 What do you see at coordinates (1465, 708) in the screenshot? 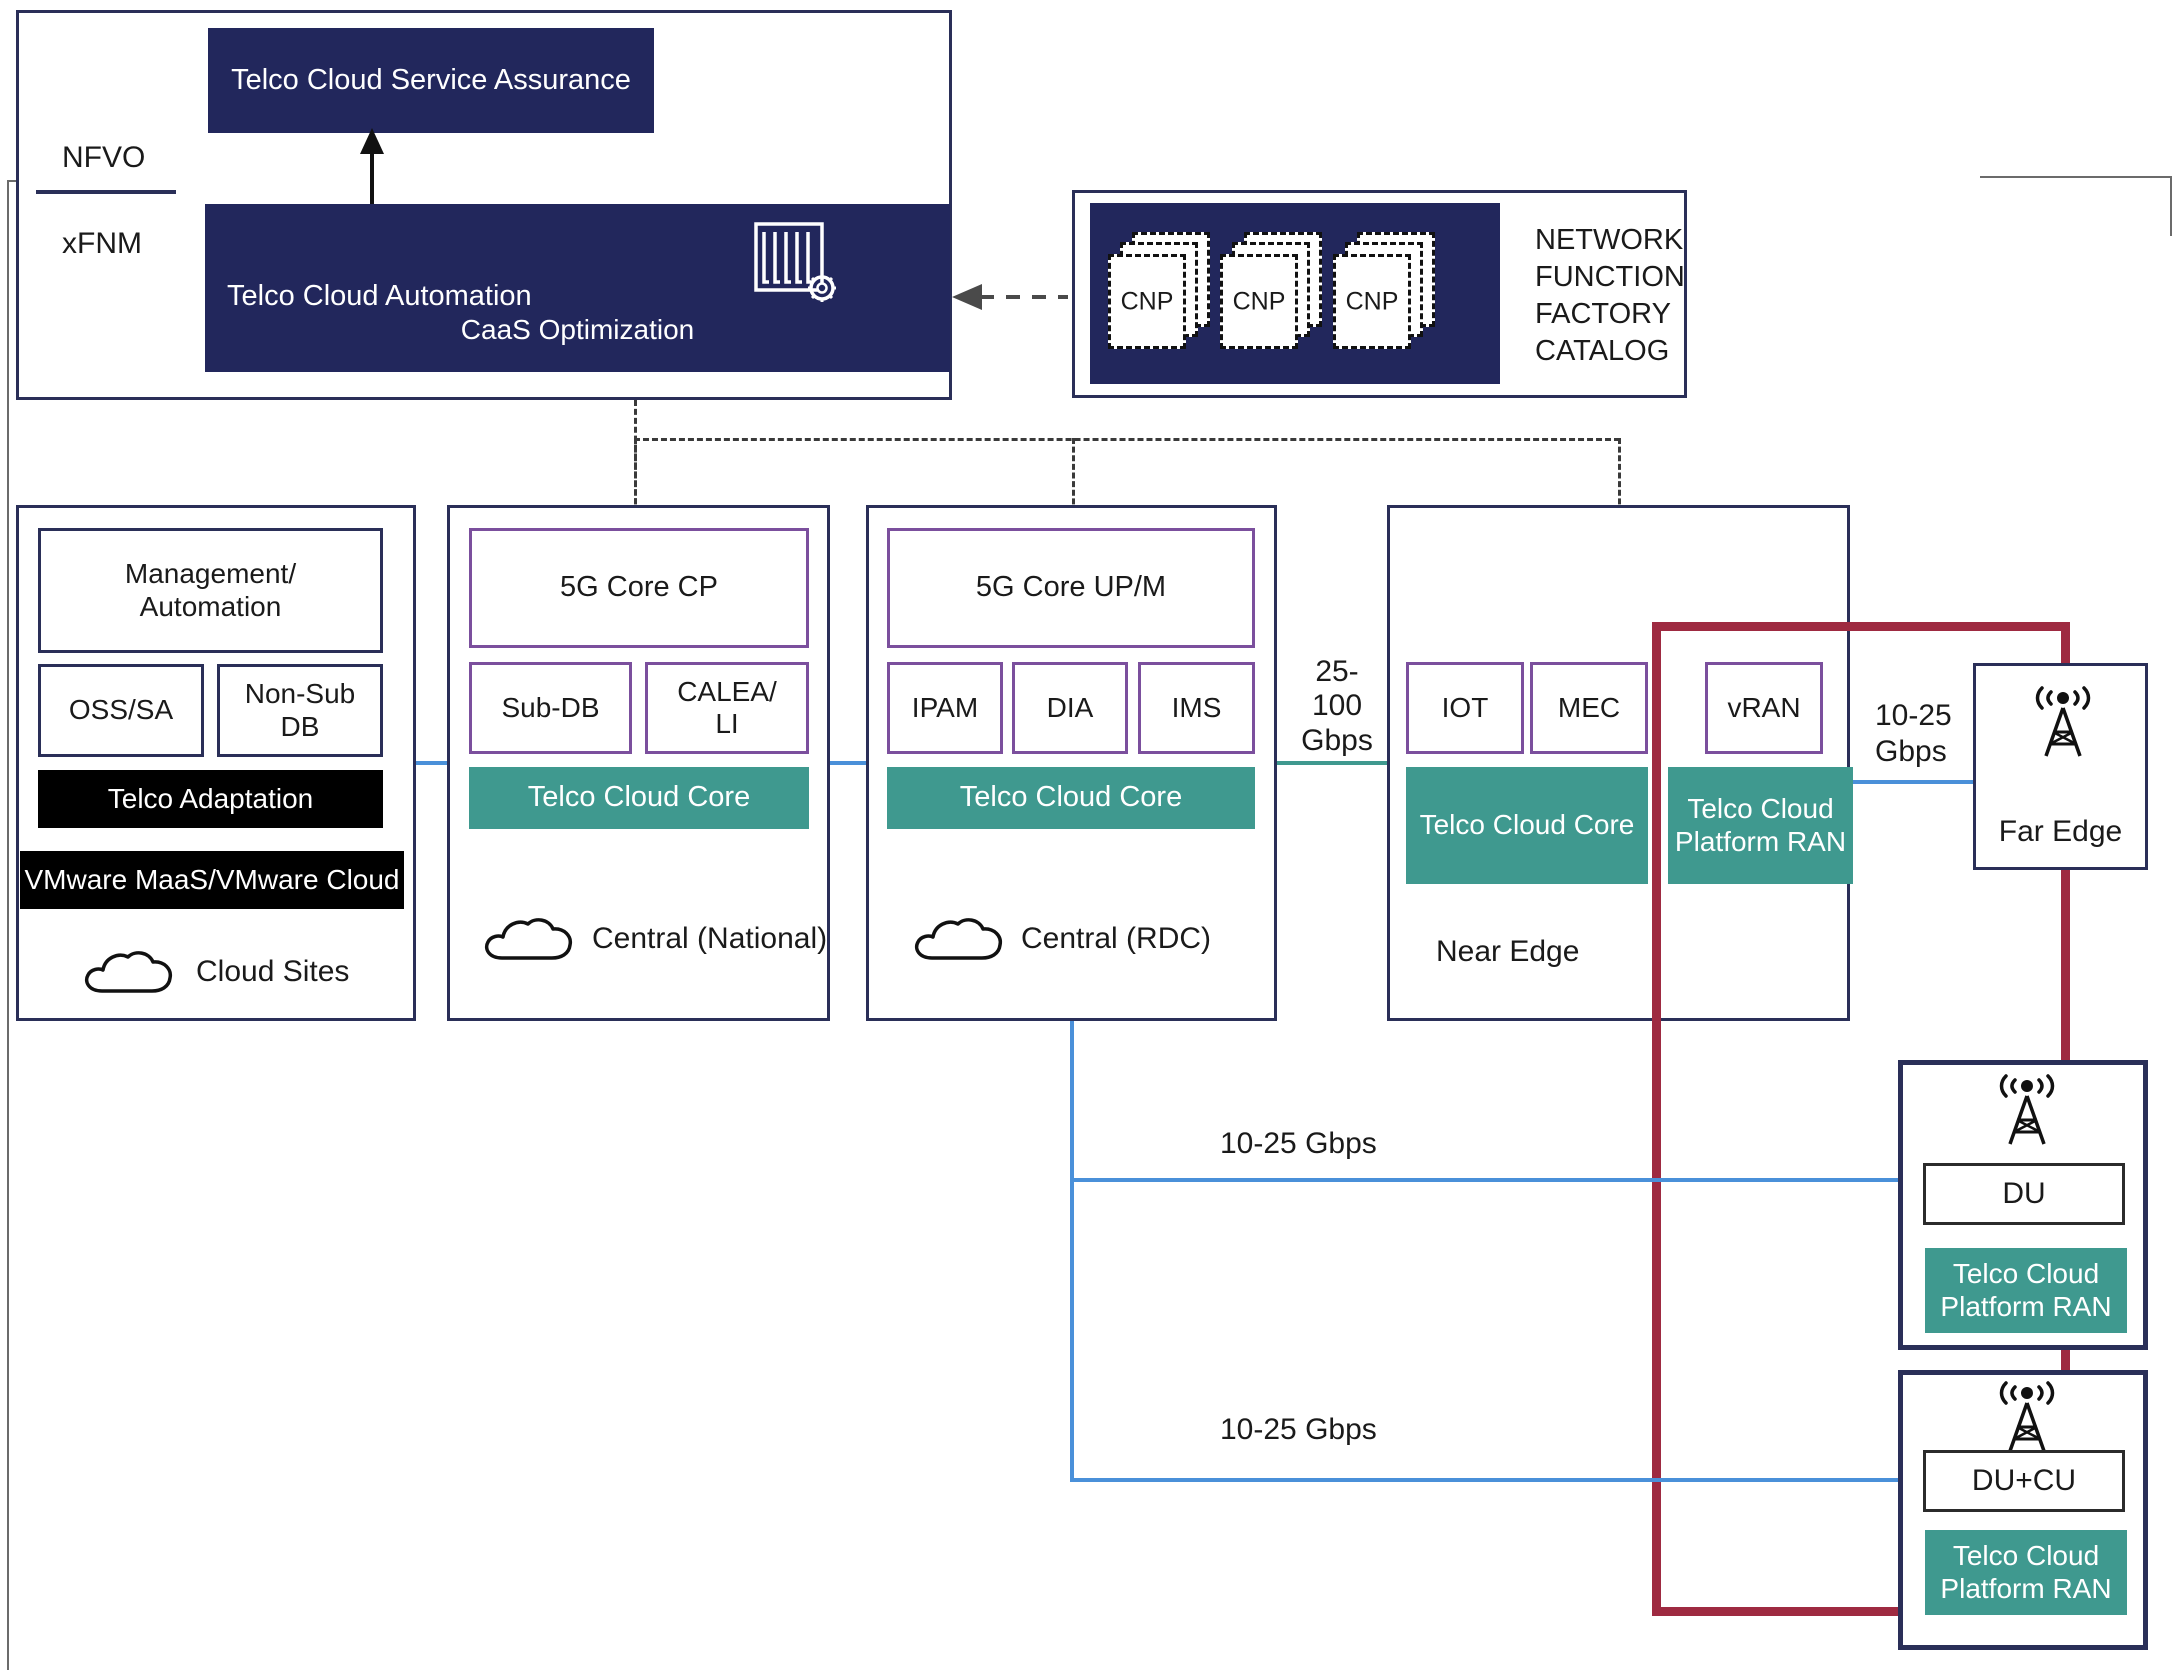
I see `iot-box: IOT` at bounding box center [1465, 708].